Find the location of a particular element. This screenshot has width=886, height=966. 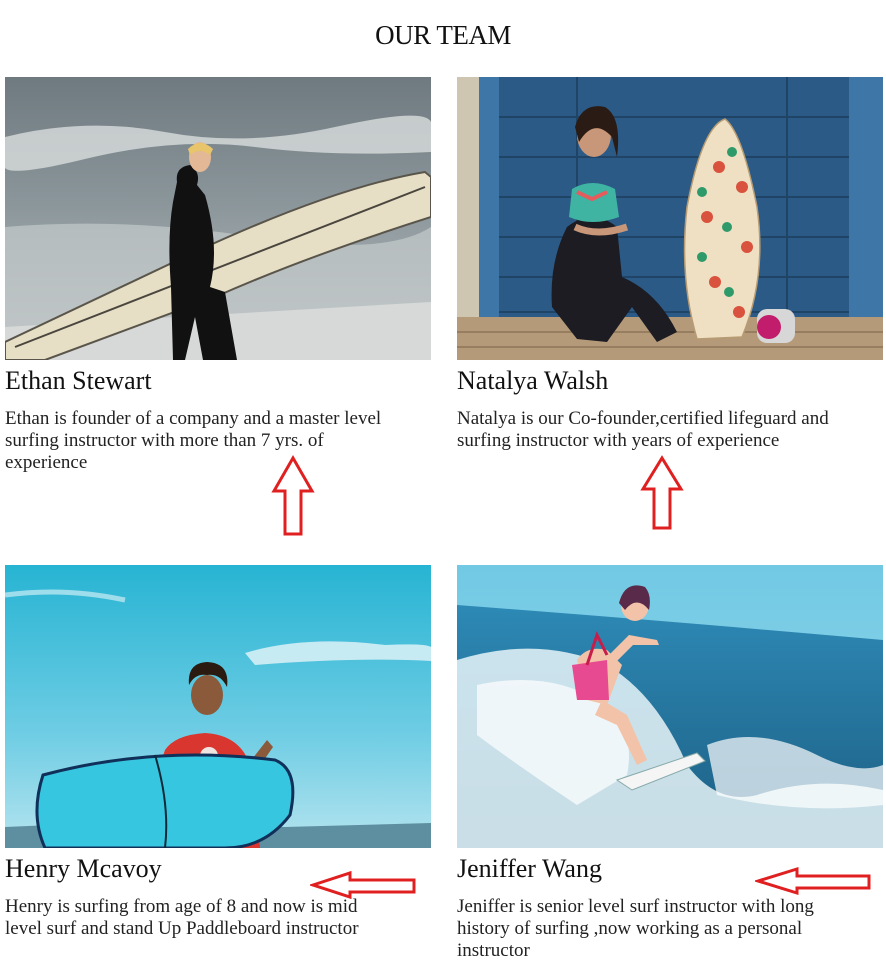

page-title: OUR TEAM is located at coordinates (443, 35).